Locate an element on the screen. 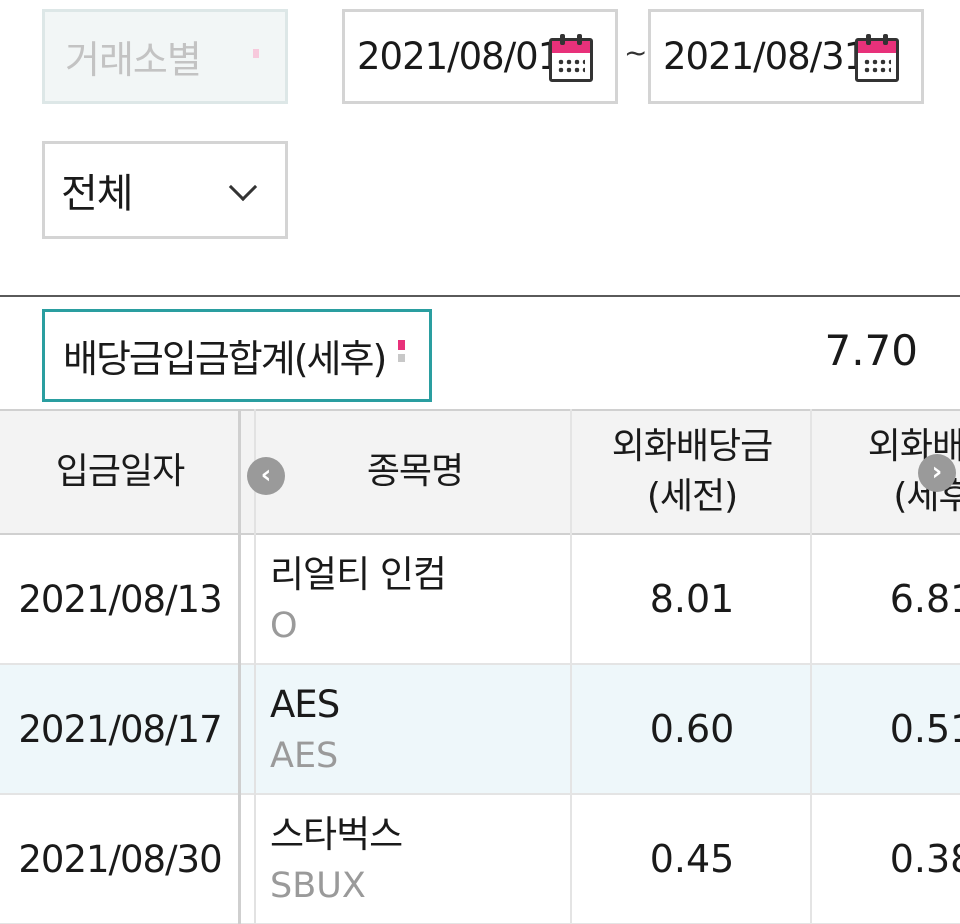 The height and width of the screenshot is (924, 960). exchange-filter-button: 거래소별 is located at coordinates (165, 56).